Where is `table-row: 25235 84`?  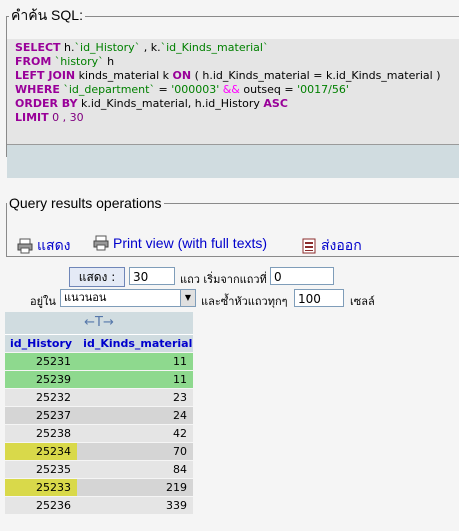 table-row: 25235 84 is located at coordinates (99, 469).